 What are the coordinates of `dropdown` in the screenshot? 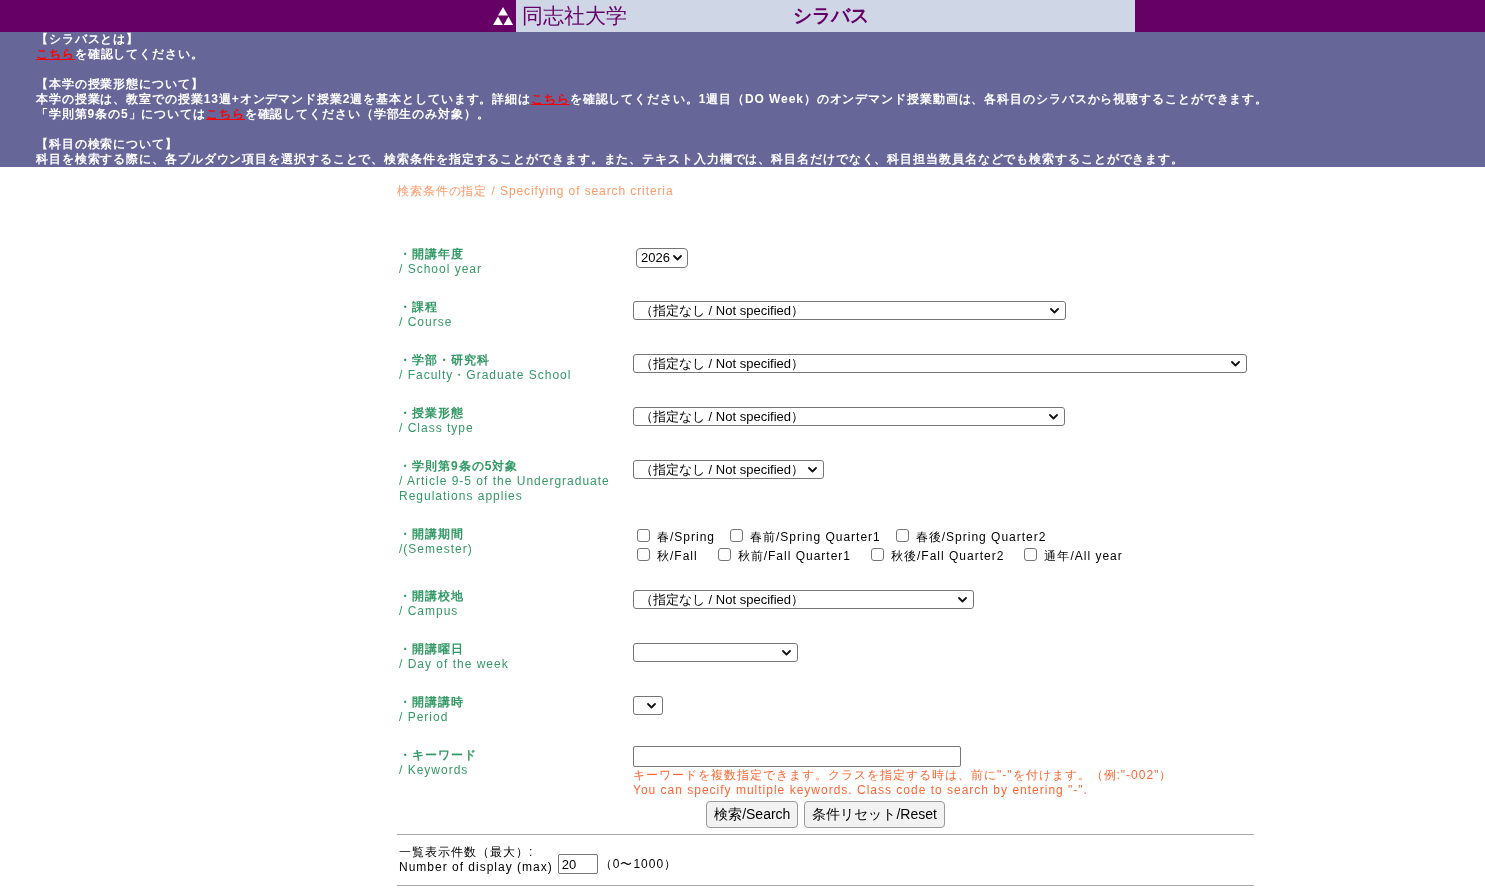 It's located at (648, 705).